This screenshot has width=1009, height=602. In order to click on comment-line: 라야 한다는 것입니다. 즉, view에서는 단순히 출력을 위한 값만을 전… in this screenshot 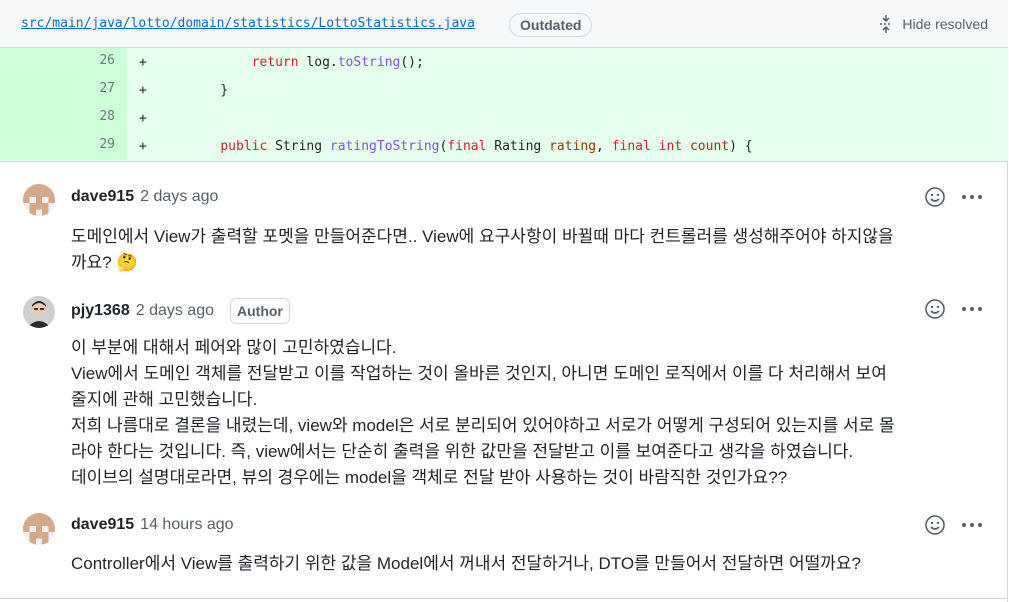, I will do `click(462, 451)`.